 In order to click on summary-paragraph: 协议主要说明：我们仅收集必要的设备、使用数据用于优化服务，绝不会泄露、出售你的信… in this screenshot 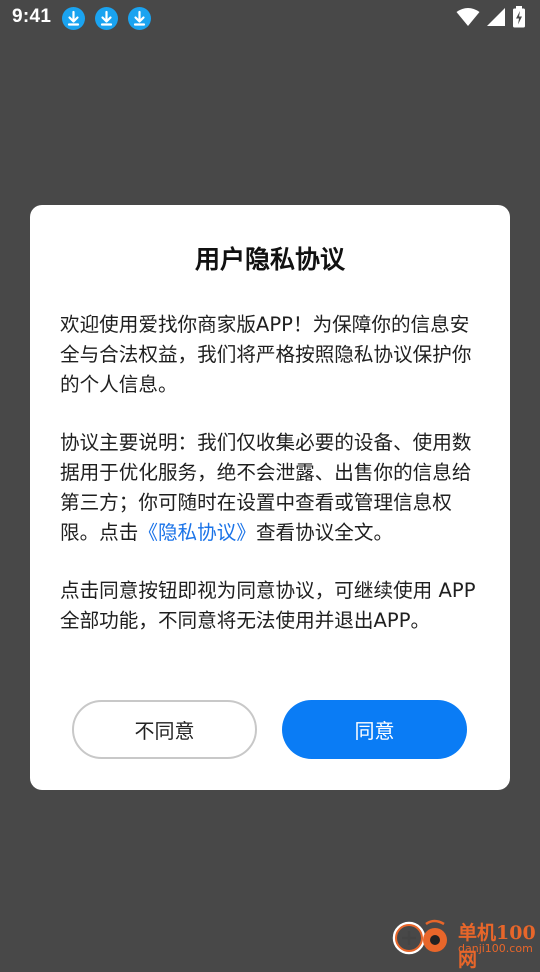, I will do `click(270, 488)`.